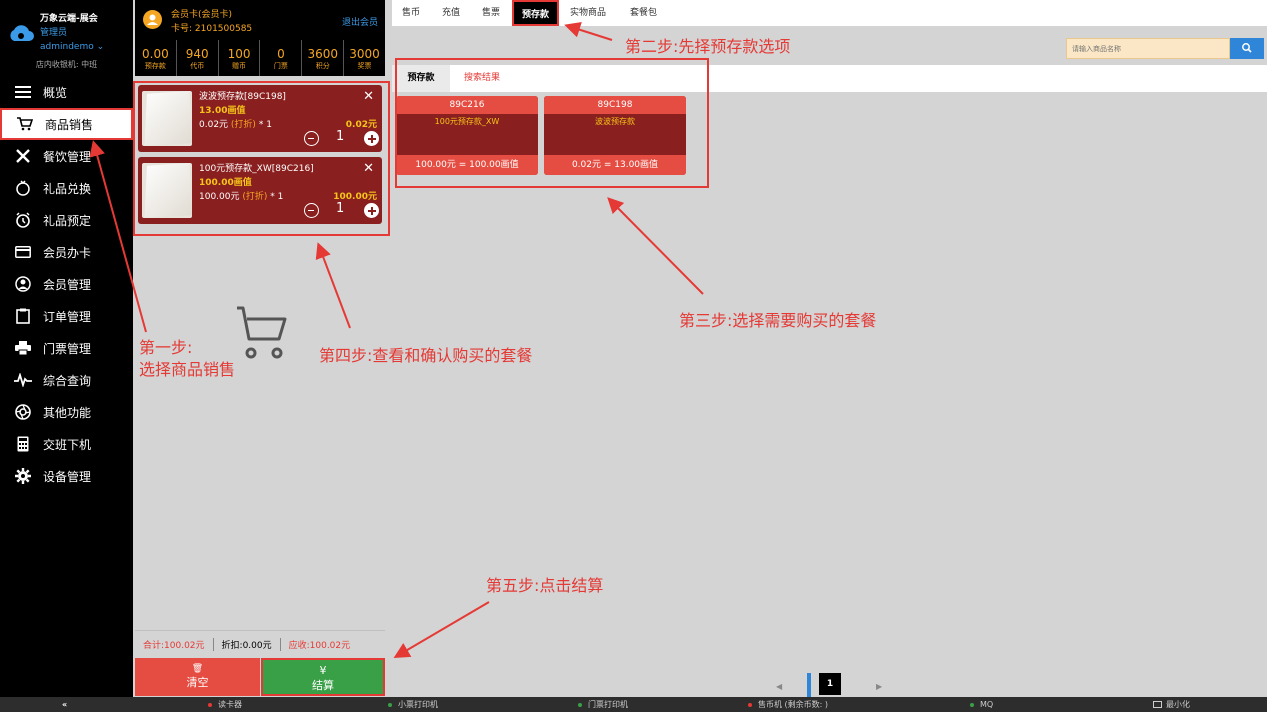 Image resolution: width=1267 pixels, height=712 pixels. What do you see at coordinates (829, 13) in the screenshot?
I see `category-tabs: 售币 充值 售票 预存款 实物商品 套餐包` at bounding box center [829, 13].